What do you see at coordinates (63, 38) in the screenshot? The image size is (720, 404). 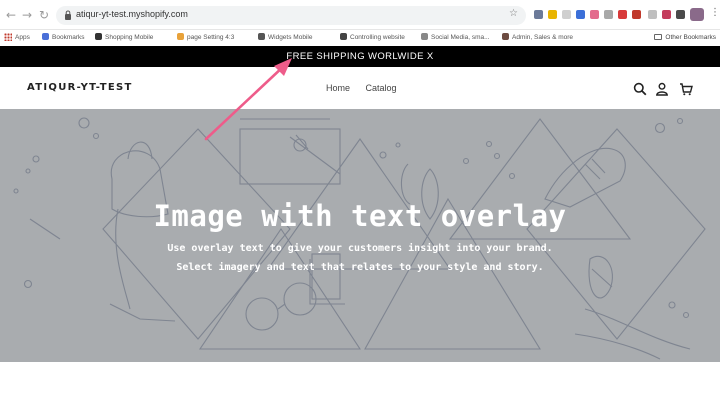 I see `bookmark-item: Bookmarks` at bounding box center [63, 38].